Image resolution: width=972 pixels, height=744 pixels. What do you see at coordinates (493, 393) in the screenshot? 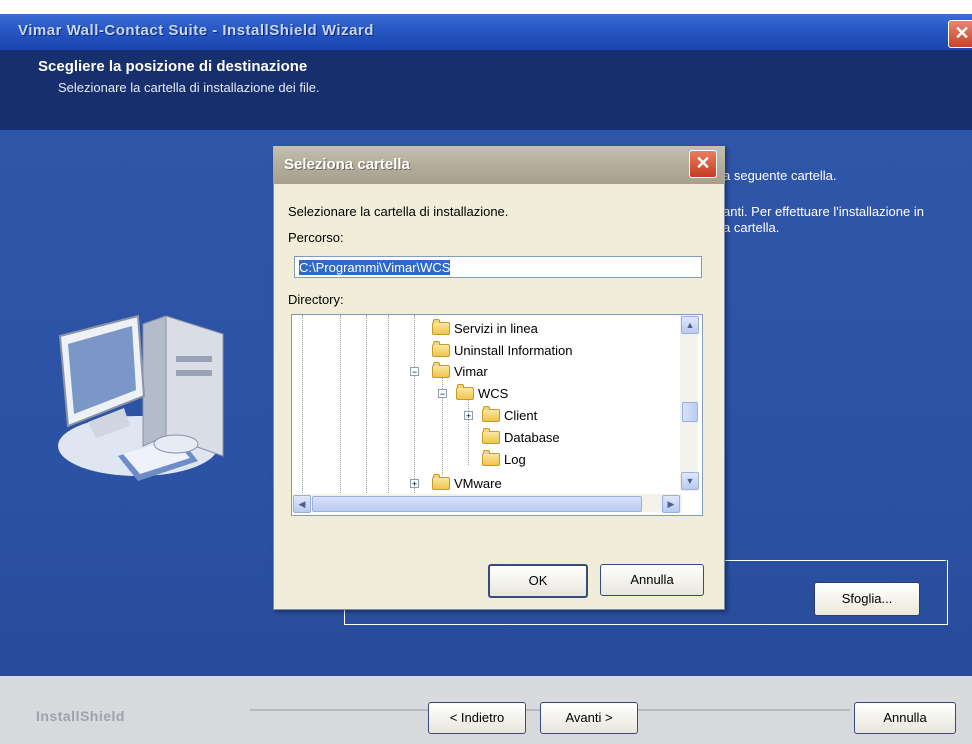
I see `tree-item-label: WCS` at bounding box center [493, 393].